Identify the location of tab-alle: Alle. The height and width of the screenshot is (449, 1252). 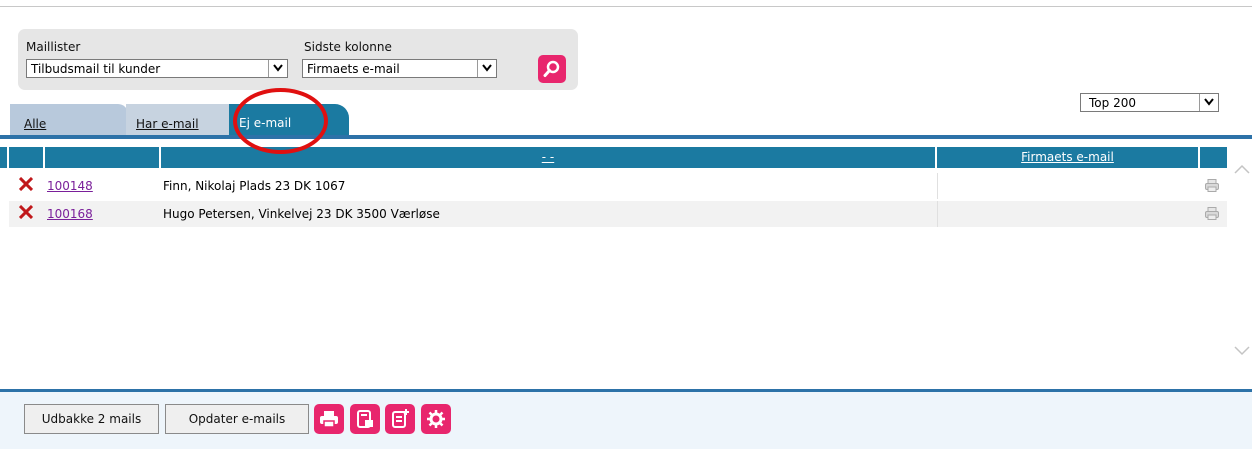
(69, 120).